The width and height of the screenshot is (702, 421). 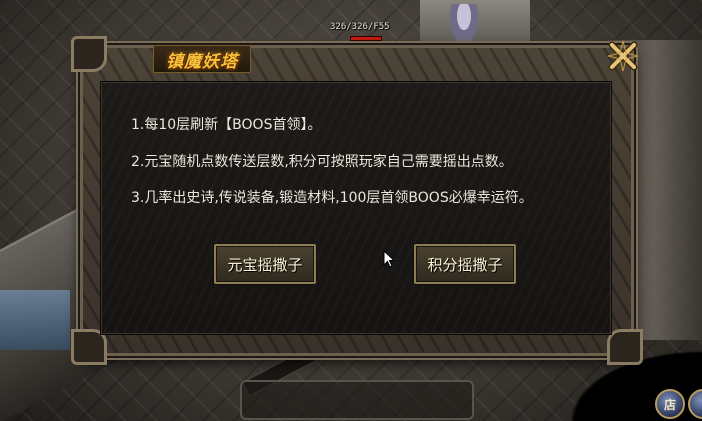 What do you see at coordinates (202, 61) in the screenshot?
I see `dialog-title: 镇魔妖塔` at bounding box center [202, 61].